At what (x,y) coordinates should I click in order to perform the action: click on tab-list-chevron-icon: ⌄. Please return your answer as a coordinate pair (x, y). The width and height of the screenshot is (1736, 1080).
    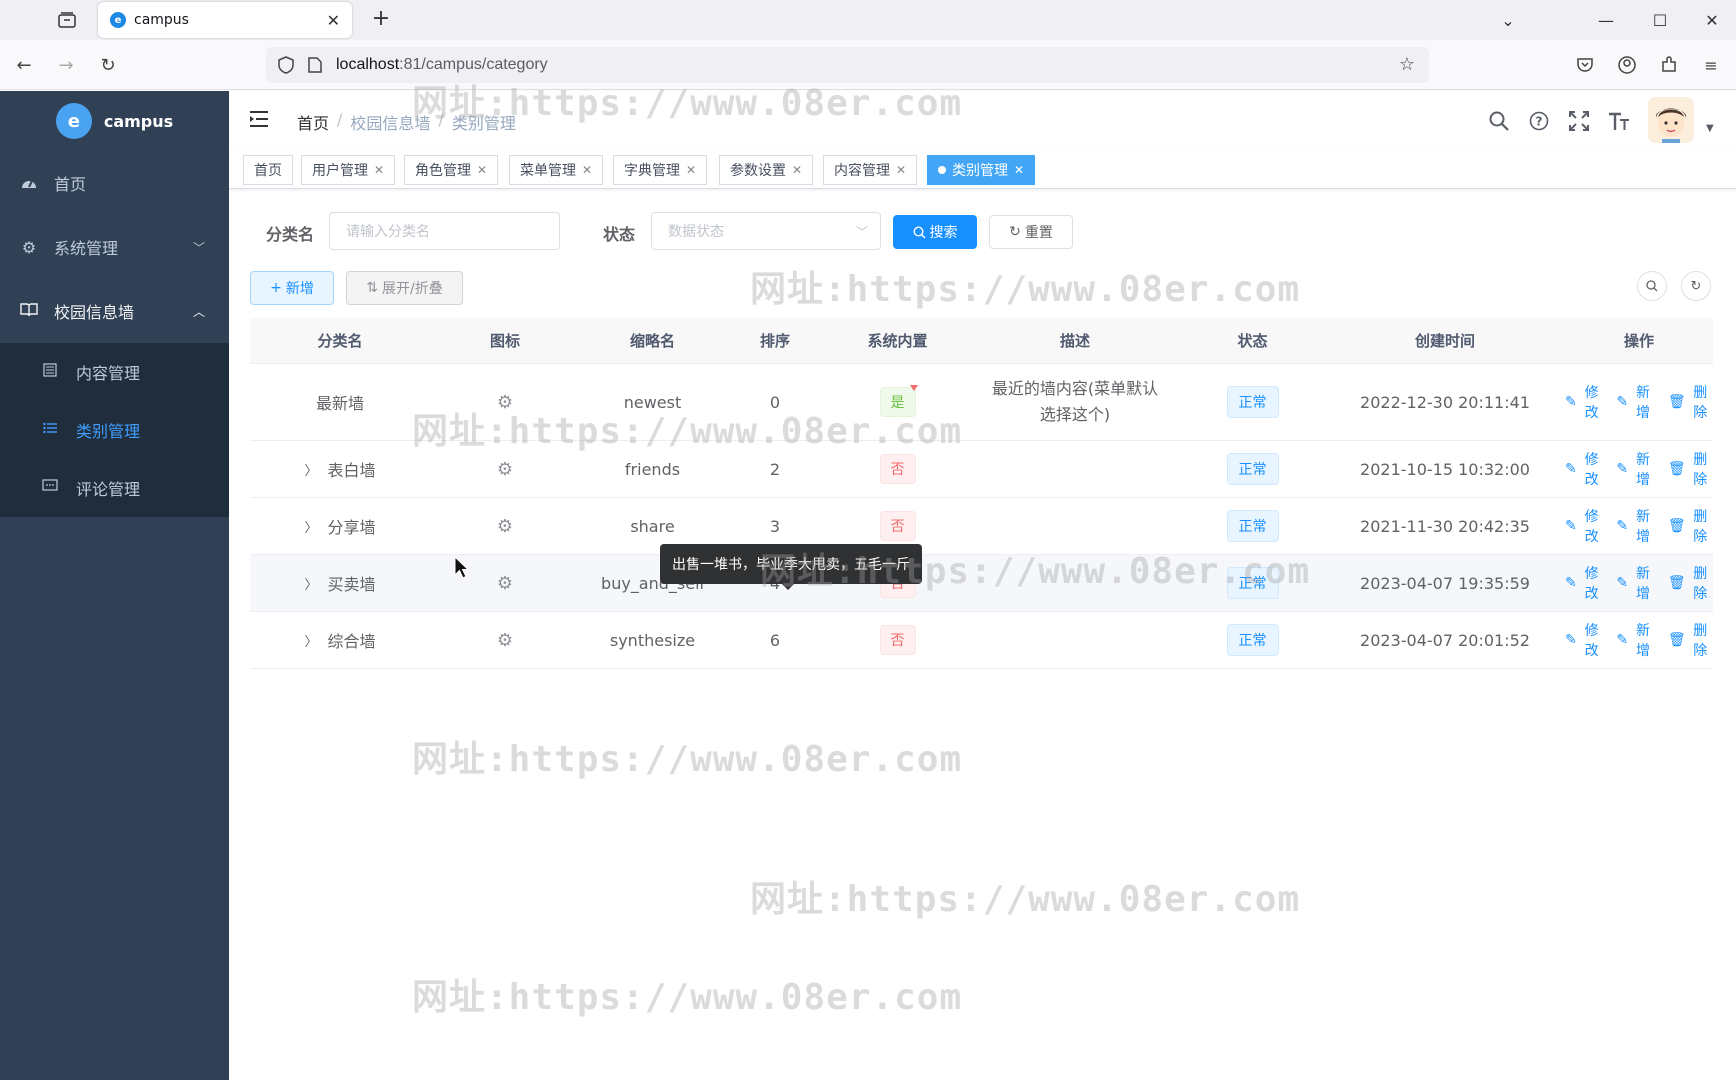
    Looking at the image, I should click on (1508, 20).